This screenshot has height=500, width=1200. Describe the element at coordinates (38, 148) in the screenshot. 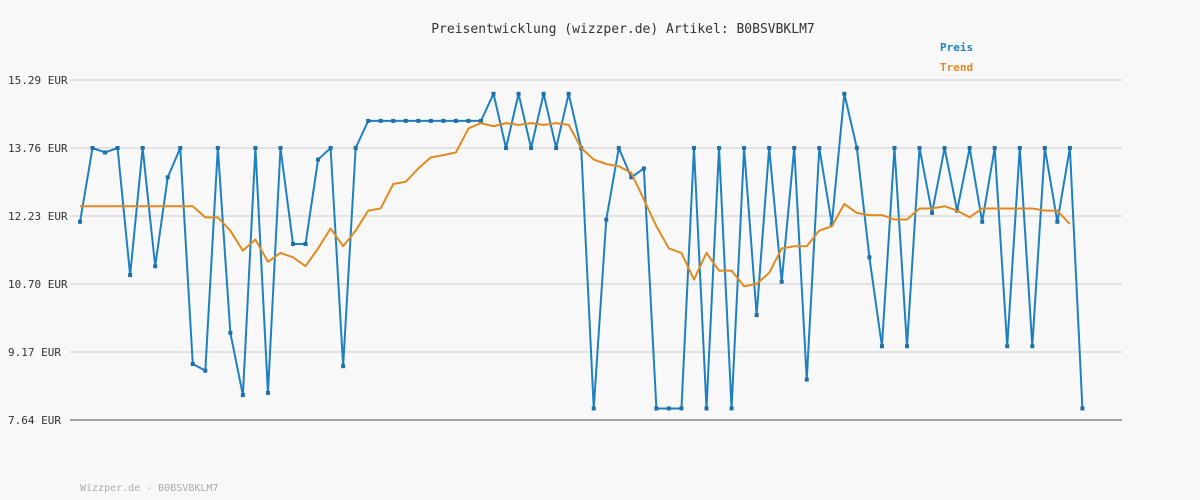

I see `y-tick-label: 13.76 EUR` at that location.